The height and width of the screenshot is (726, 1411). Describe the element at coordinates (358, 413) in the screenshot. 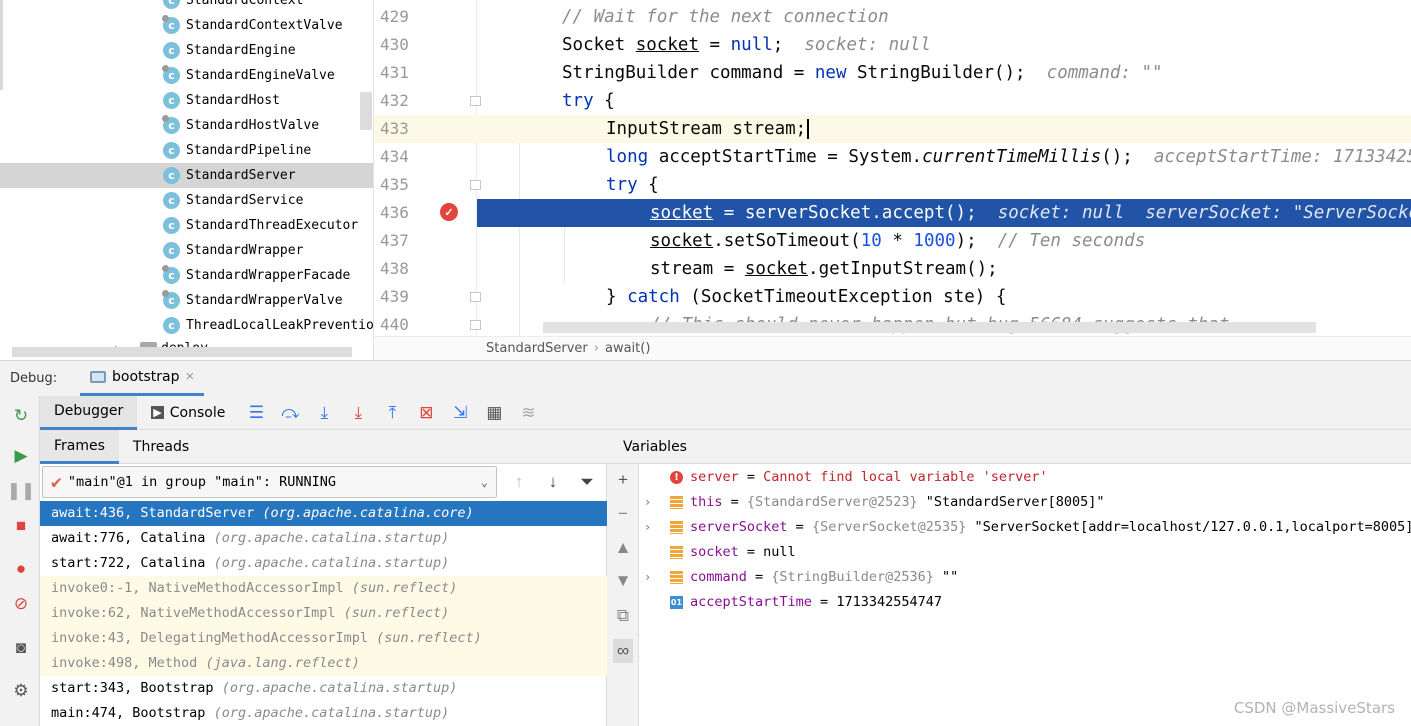

I see `step-into-icon: ⤓` at that location.